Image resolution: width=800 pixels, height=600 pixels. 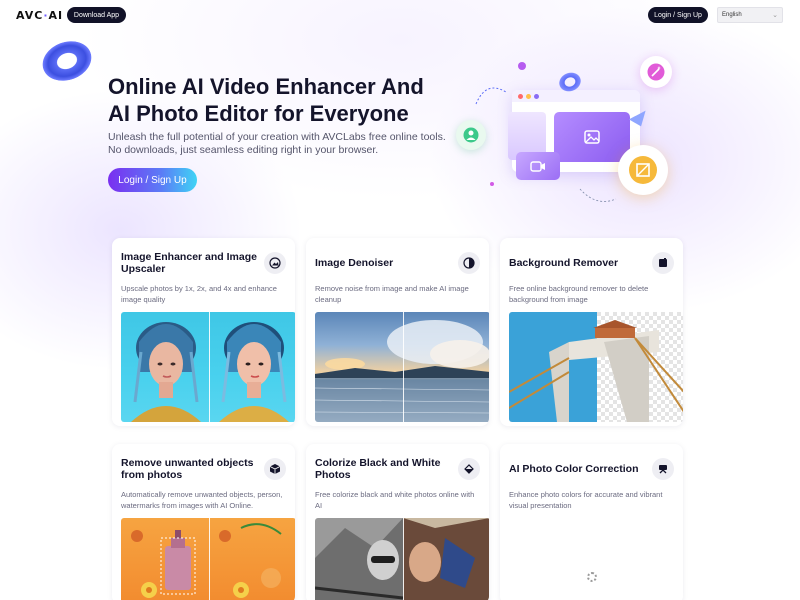 I want to click on colorize-preview-image, so click(x=402, y=559).